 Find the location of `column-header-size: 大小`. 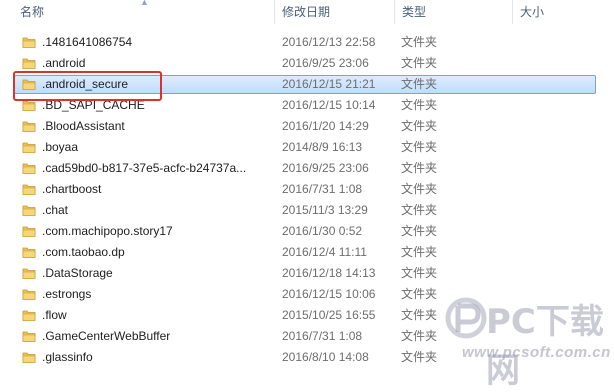

column-header-size: 大小 is located at coordinates (564, 12).